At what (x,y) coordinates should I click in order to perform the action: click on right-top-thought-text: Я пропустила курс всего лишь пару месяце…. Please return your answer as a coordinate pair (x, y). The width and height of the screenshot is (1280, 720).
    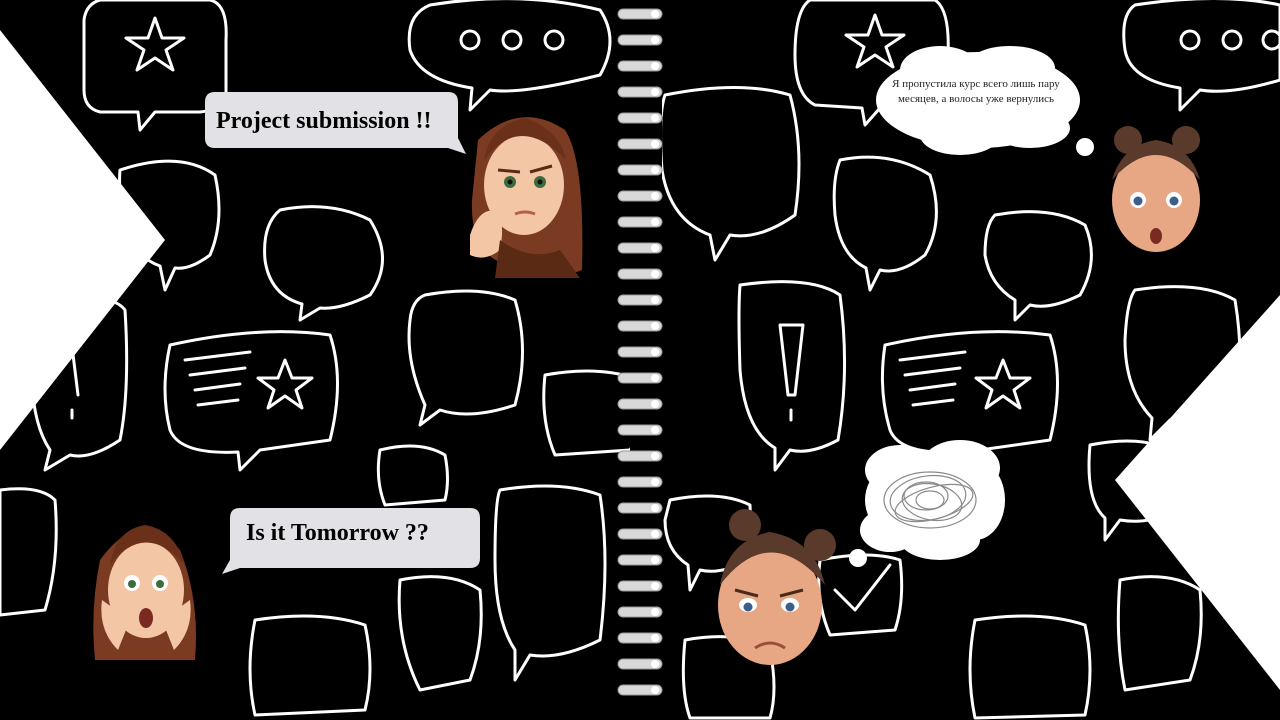
    Looking at the image, I should click on (976, 91).